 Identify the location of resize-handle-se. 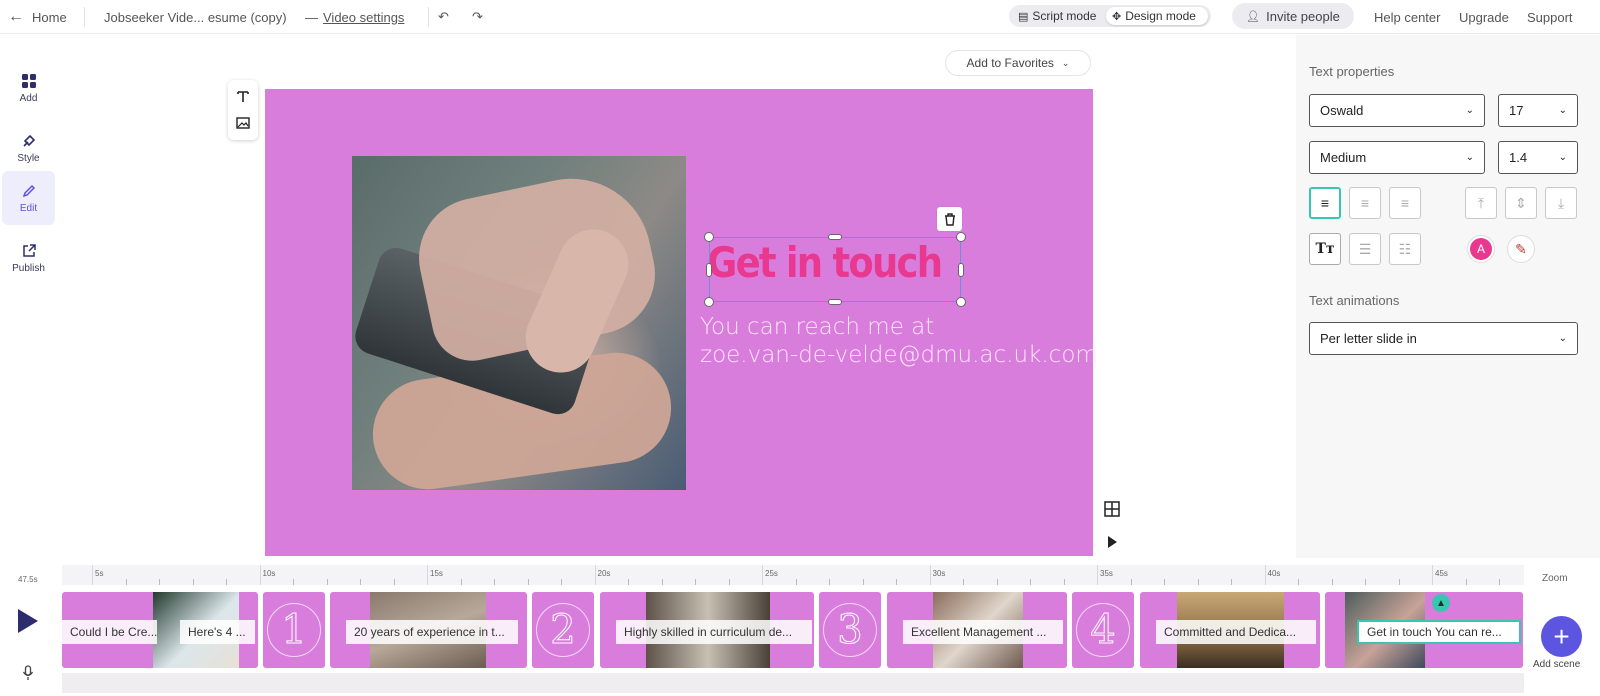
(961, 302).